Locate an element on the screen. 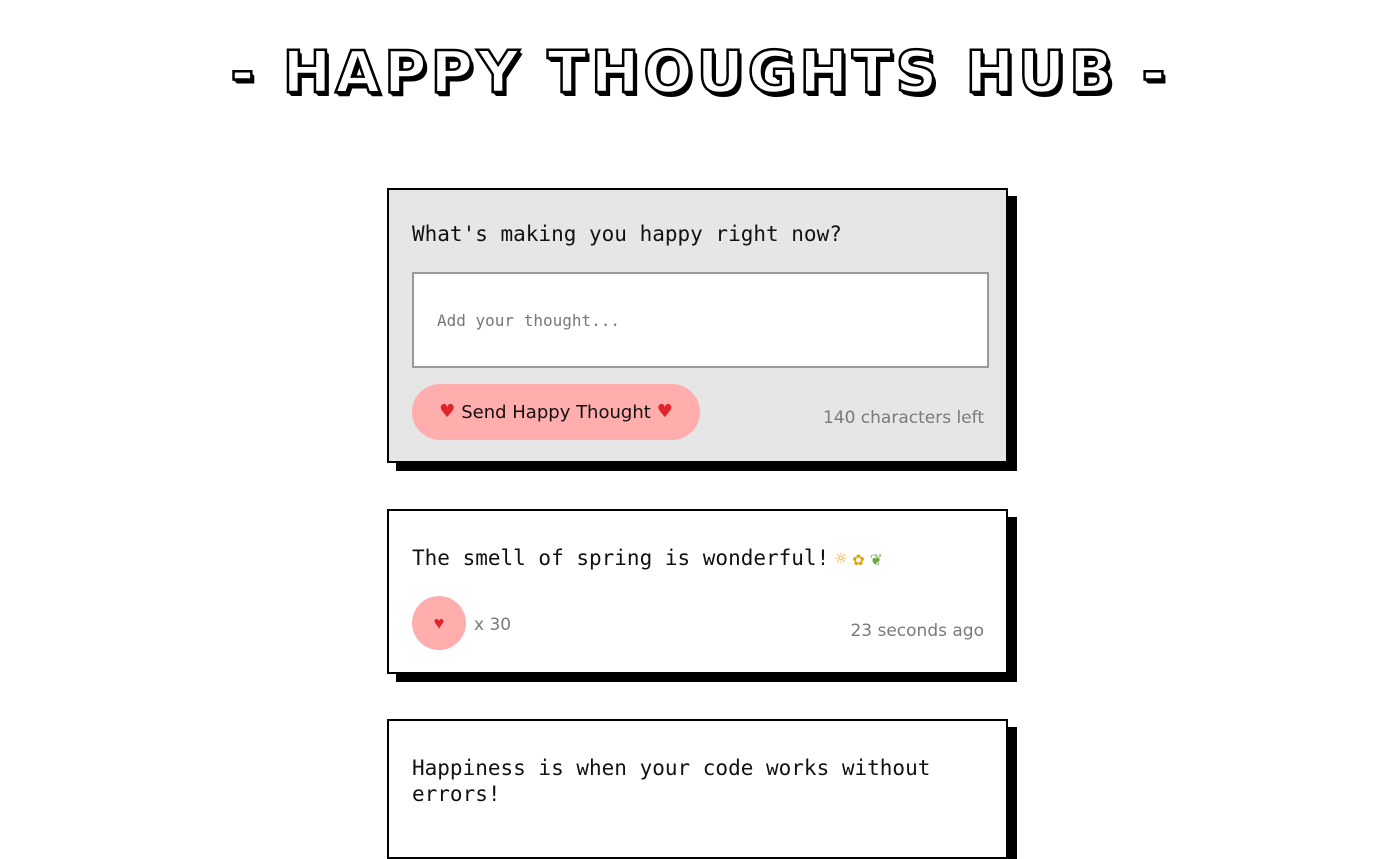 This screenshot has height=859, width=1400. sun-icon: ☼ is located at coordinates (841, 559).